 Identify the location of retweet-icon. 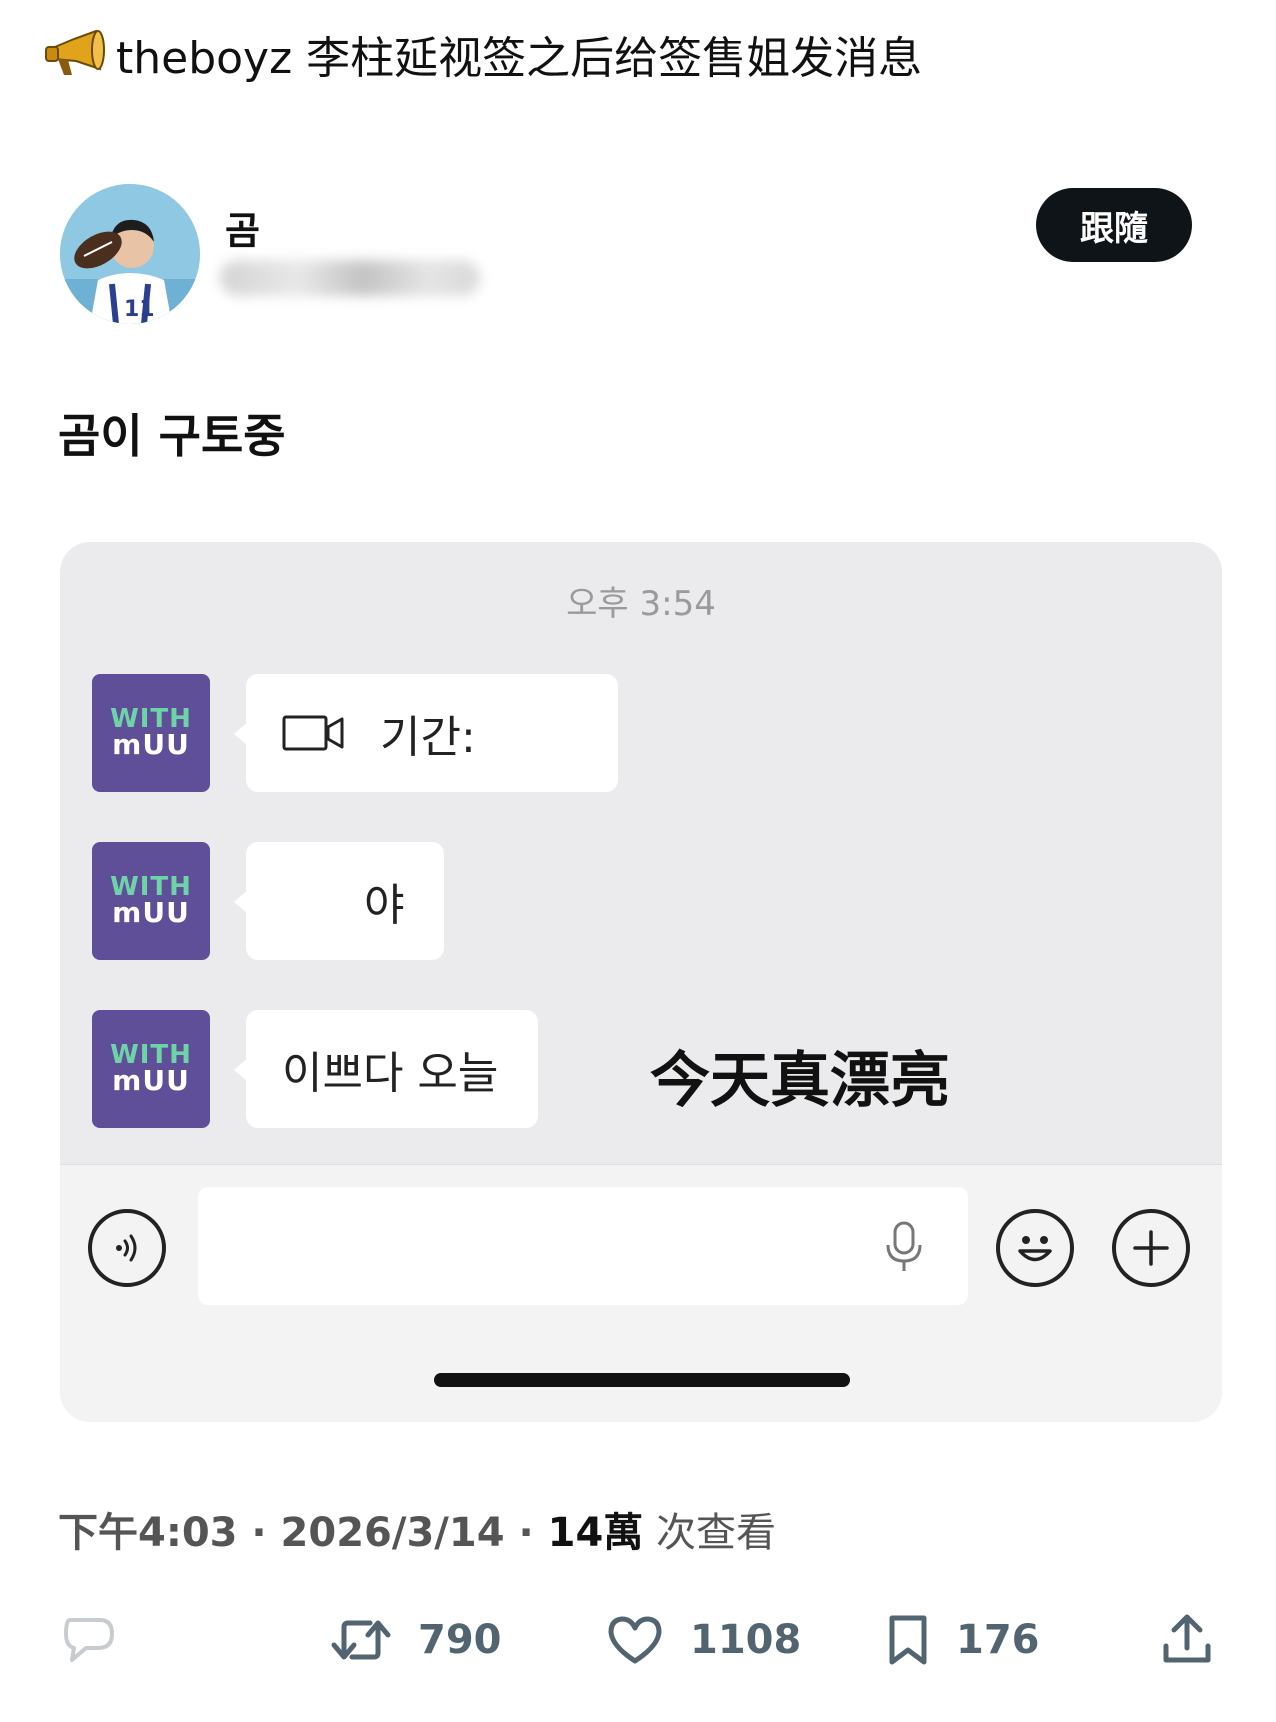
(361, 1640).